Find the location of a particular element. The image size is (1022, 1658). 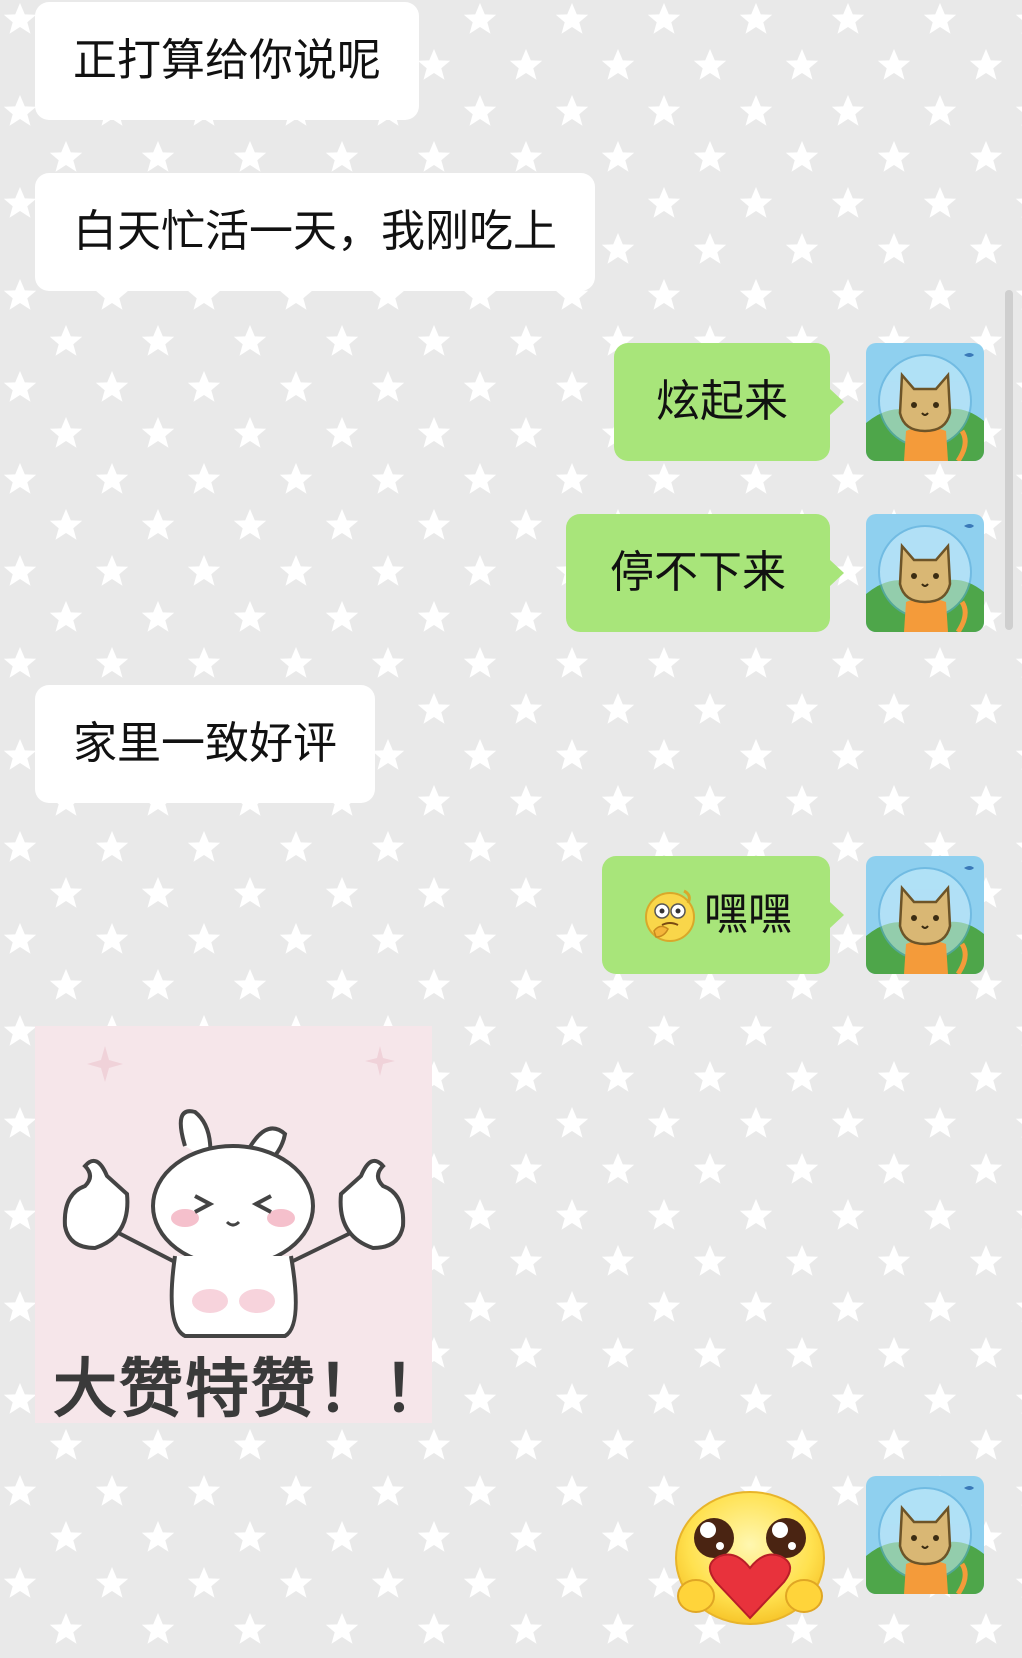

message-text: 正打算给你说呢 is located at coordinates (227, 60).